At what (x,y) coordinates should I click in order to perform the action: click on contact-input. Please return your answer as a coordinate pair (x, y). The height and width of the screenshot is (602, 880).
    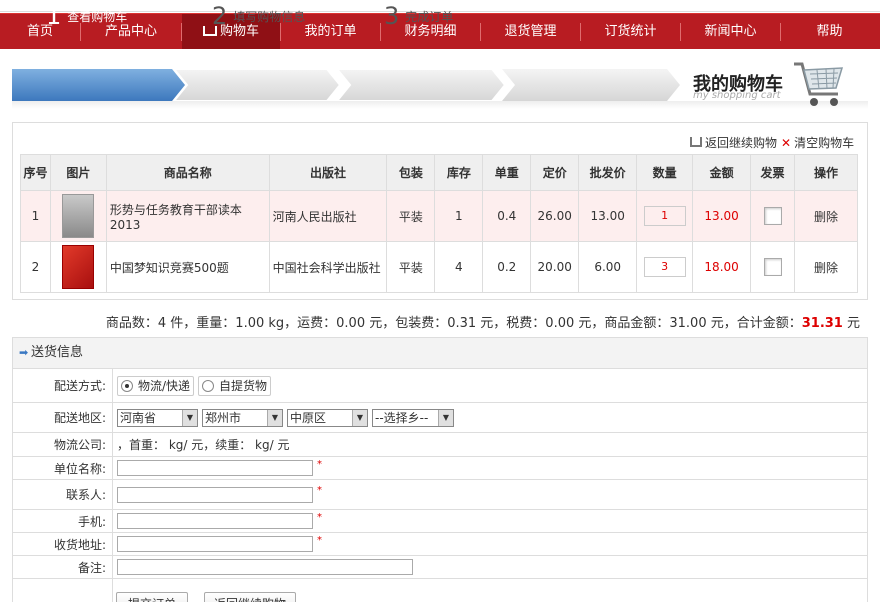
    Looking at the image, I should click on (215, 494).